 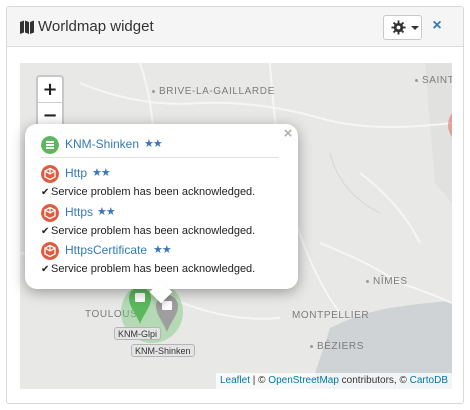 What do you see at coordinates (374, 380) in the screenshot?
I see `attribution-text: contributors, ©` at bounding box center [374, 380].